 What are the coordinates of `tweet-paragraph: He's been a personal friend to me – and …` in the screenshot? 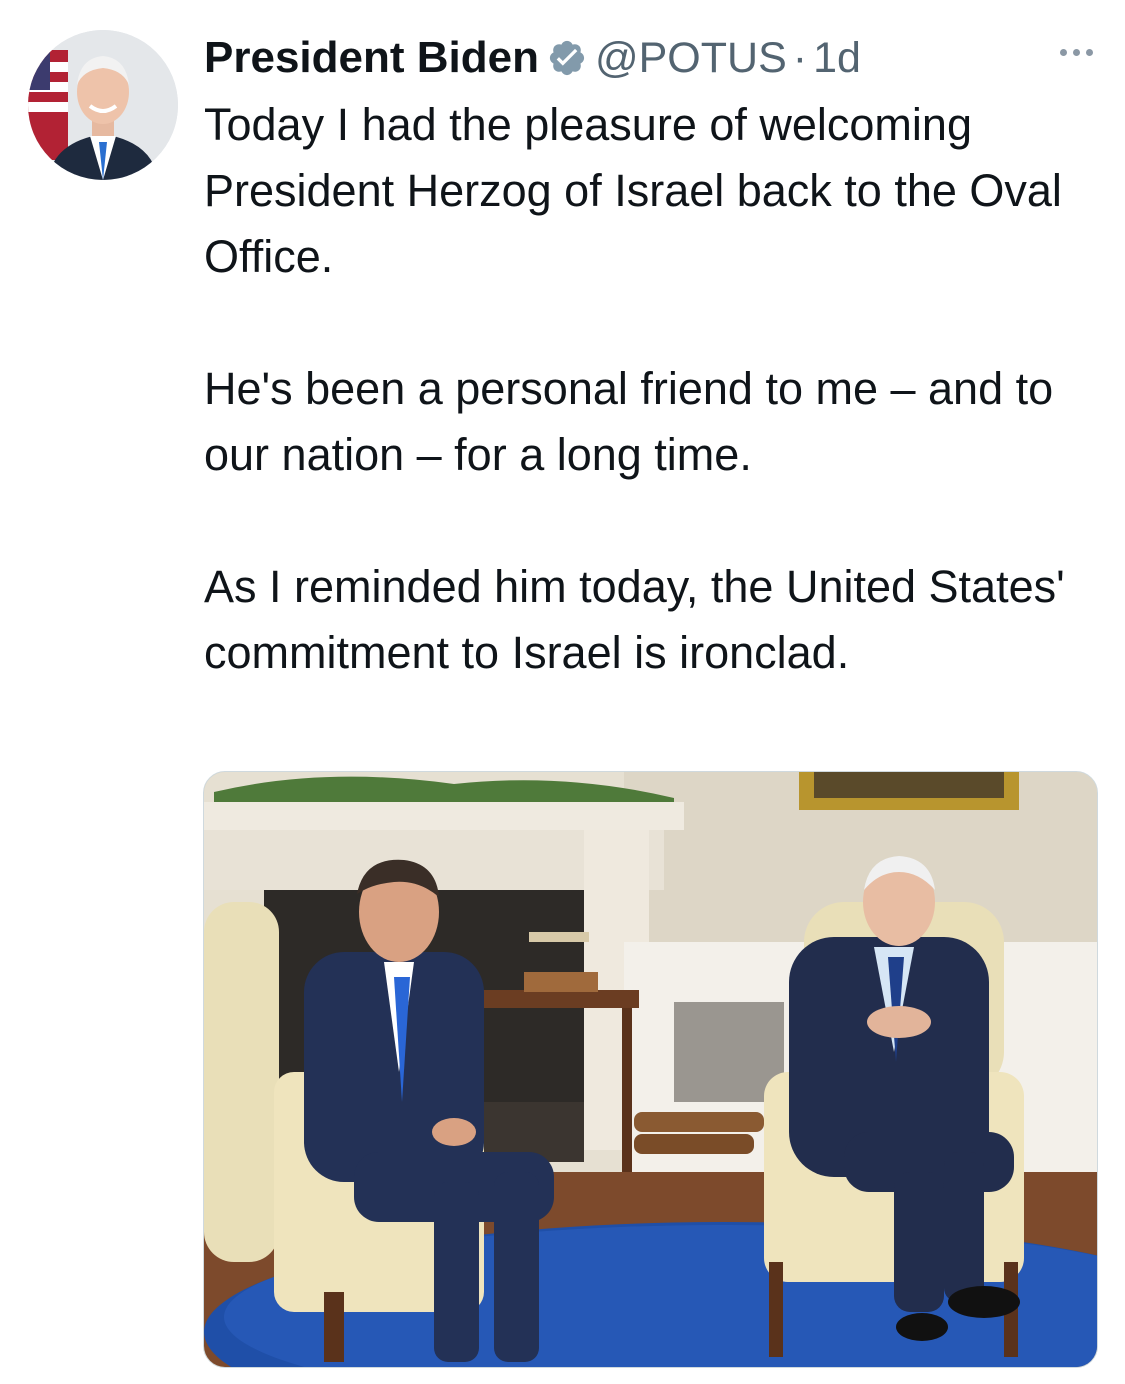 It's located at (629, 421).